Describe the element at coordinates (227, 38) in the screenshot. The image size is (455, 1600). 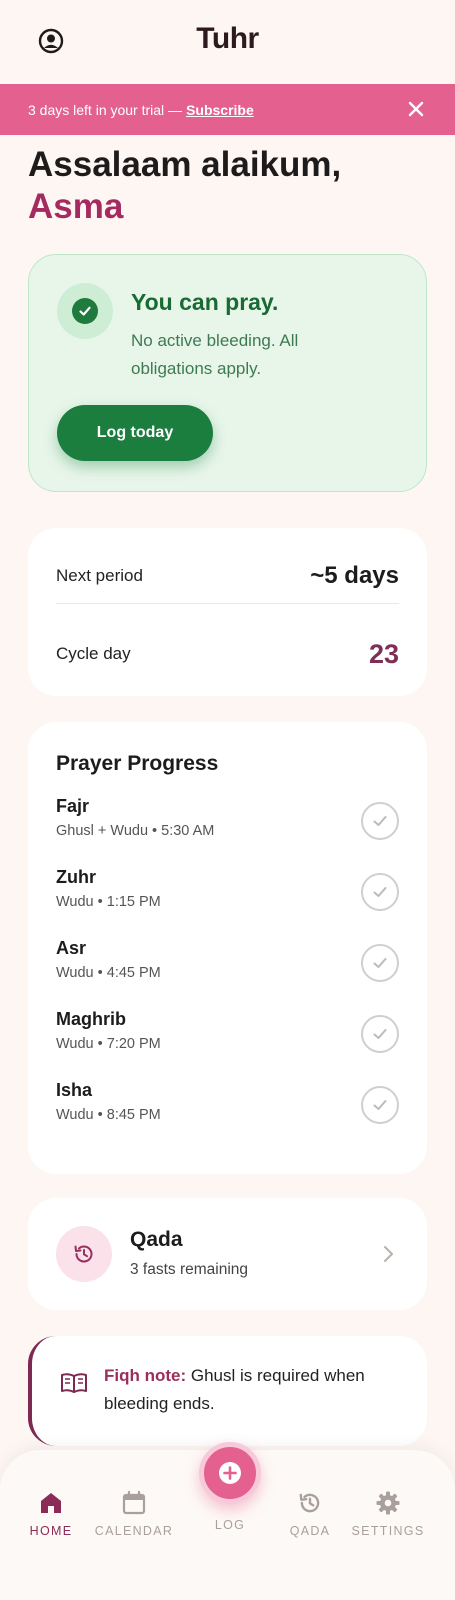
I see `app-title: Tuhr` at that location.